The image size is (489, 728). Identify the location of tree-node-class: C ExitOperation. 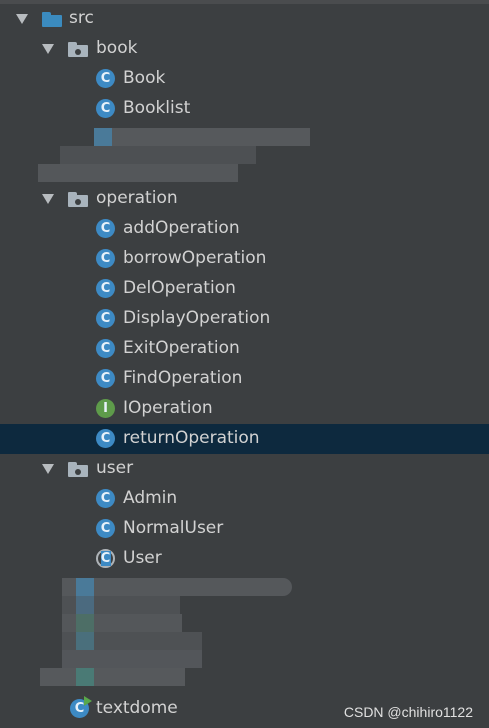
(244, 349).